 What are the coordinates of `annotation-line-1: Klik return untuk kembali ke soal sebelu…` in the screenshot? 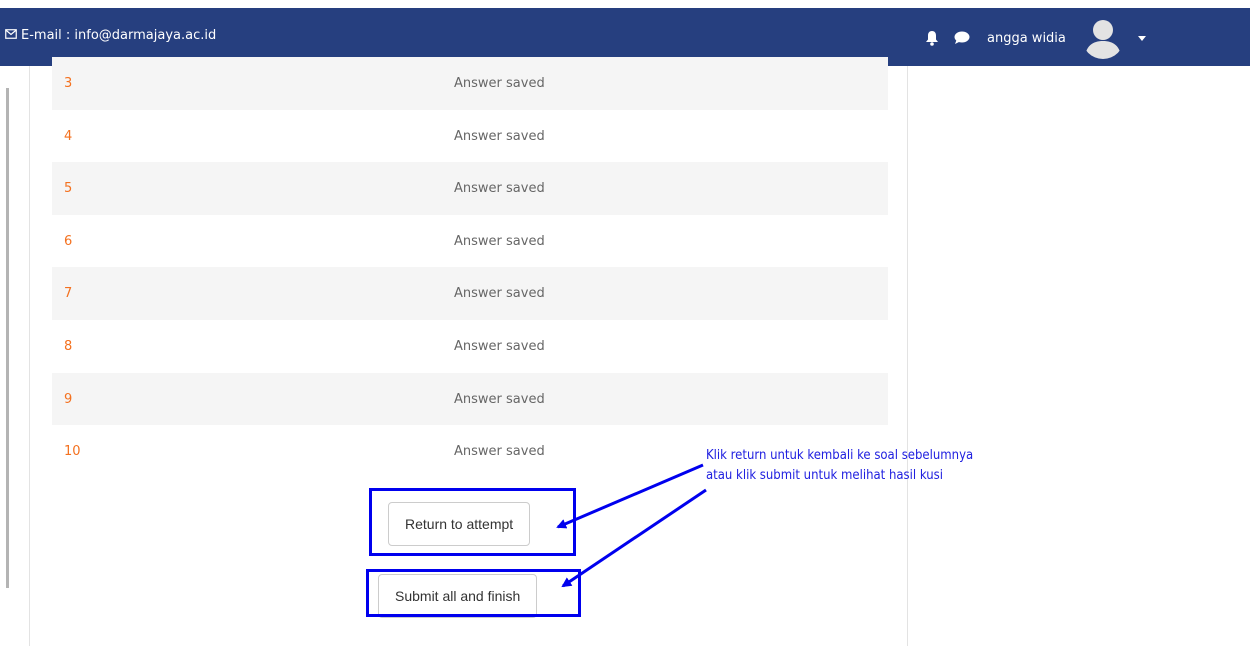 It's located at (840, 455).